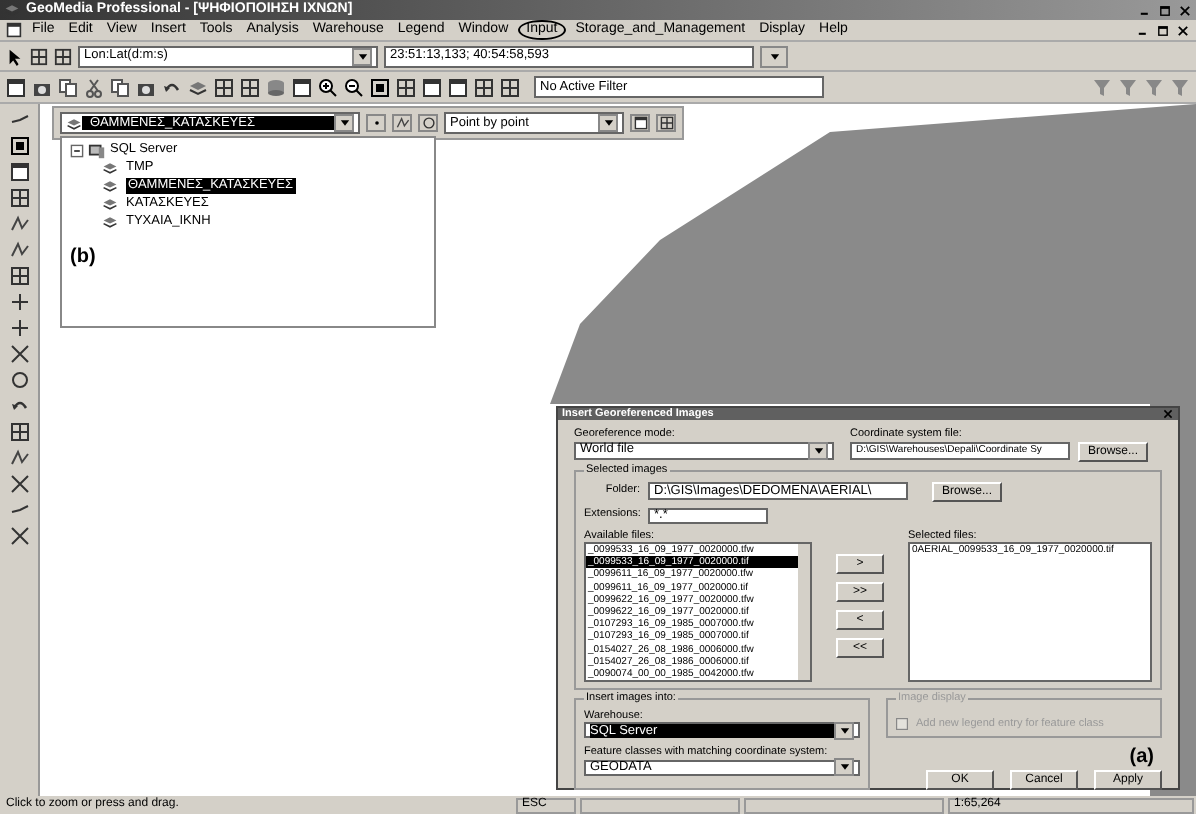  What do you see at coordinates (94, 87) in the screenshot?
I see `scissors-icon` at bounding box center [94, 87].